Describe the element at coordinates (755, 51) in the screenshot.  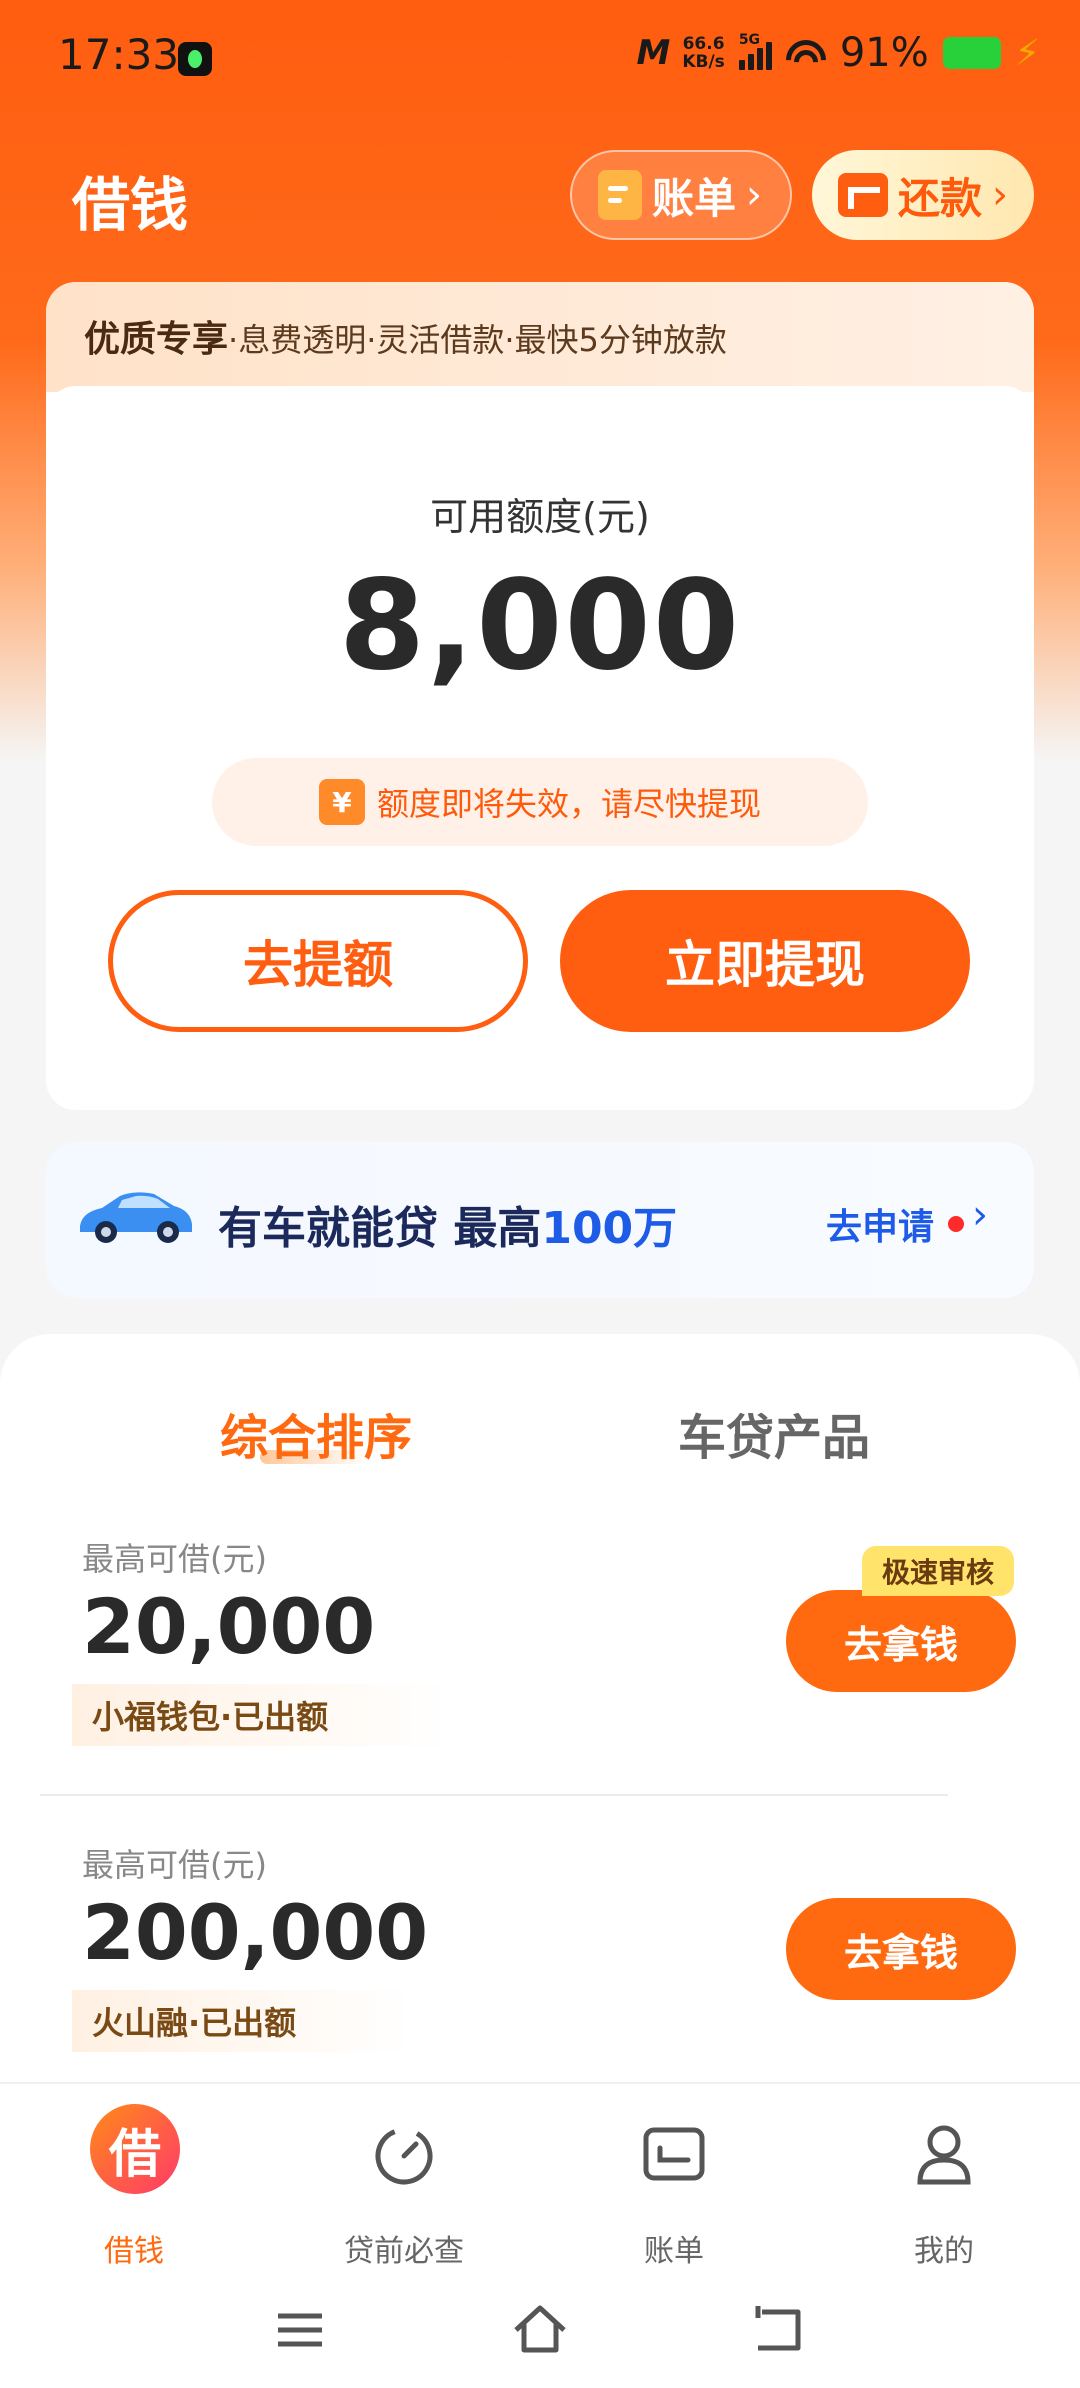
I see `signal-icon: 5G` at that location.